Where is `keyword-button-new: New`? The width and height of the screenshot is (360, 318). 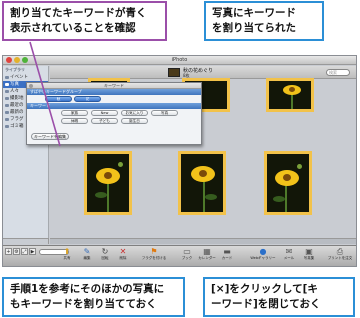 keyword-button-new: New is located at coordinates (104, 113).